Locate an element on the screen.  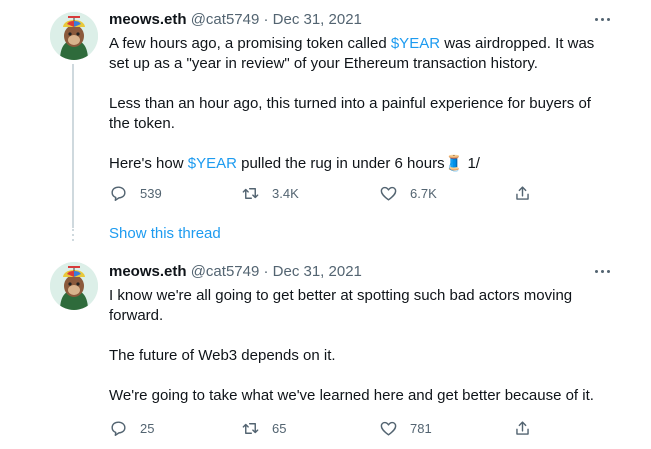
show-thread-link: Show this thread is located at coordinates (165, 233).